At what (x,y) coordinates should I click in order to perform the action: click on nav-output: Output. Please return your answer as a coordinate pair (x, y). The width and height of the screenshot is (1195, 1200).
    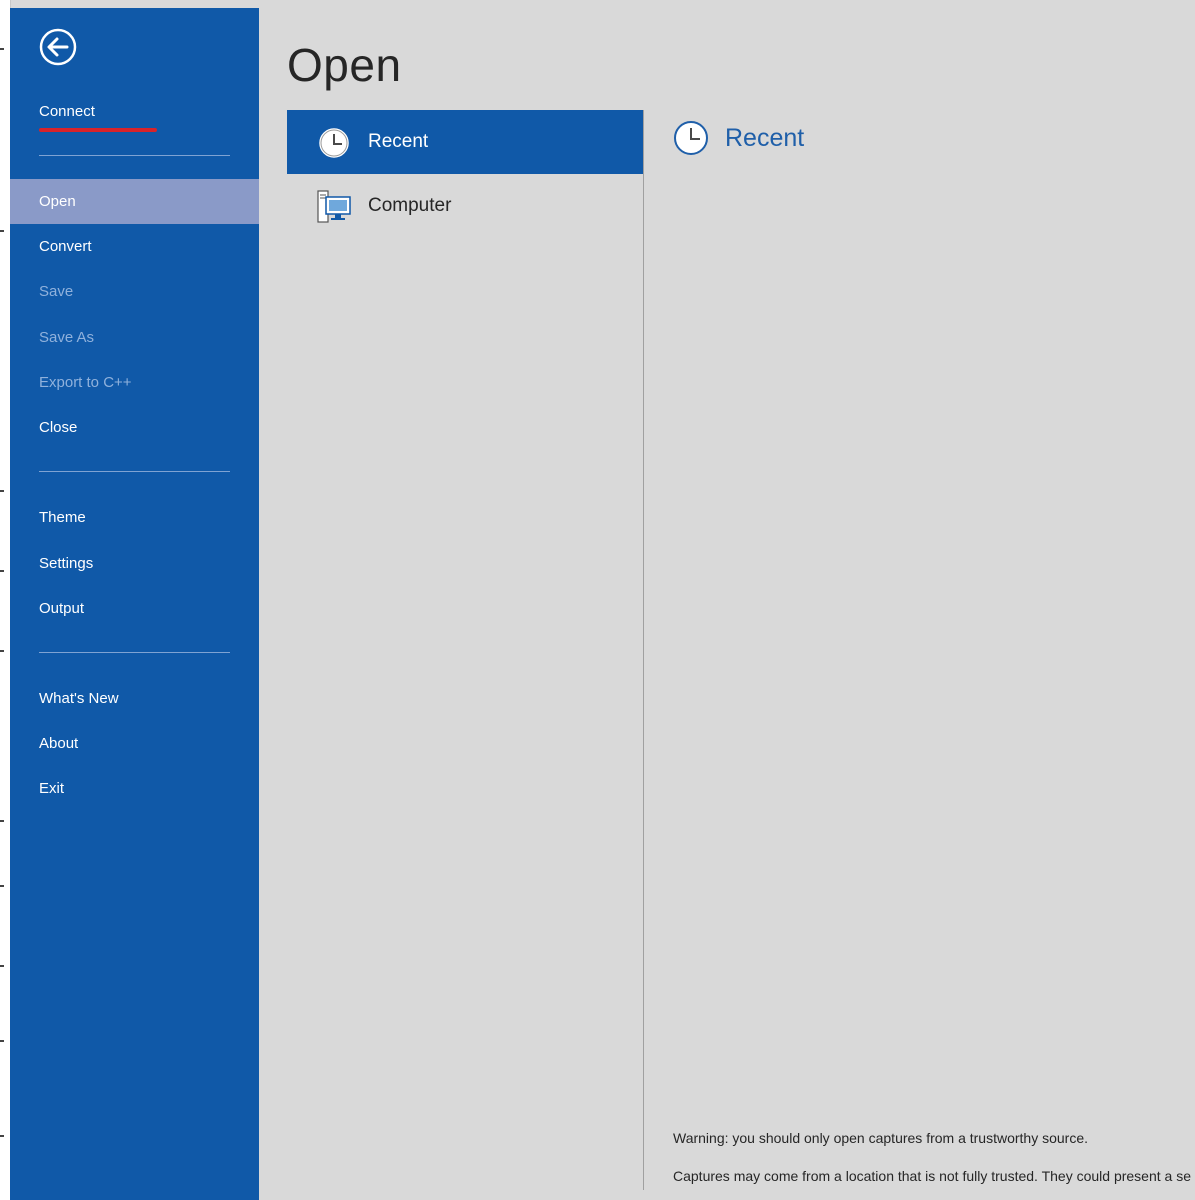
    Looking at the image, I should click on (134, 608).